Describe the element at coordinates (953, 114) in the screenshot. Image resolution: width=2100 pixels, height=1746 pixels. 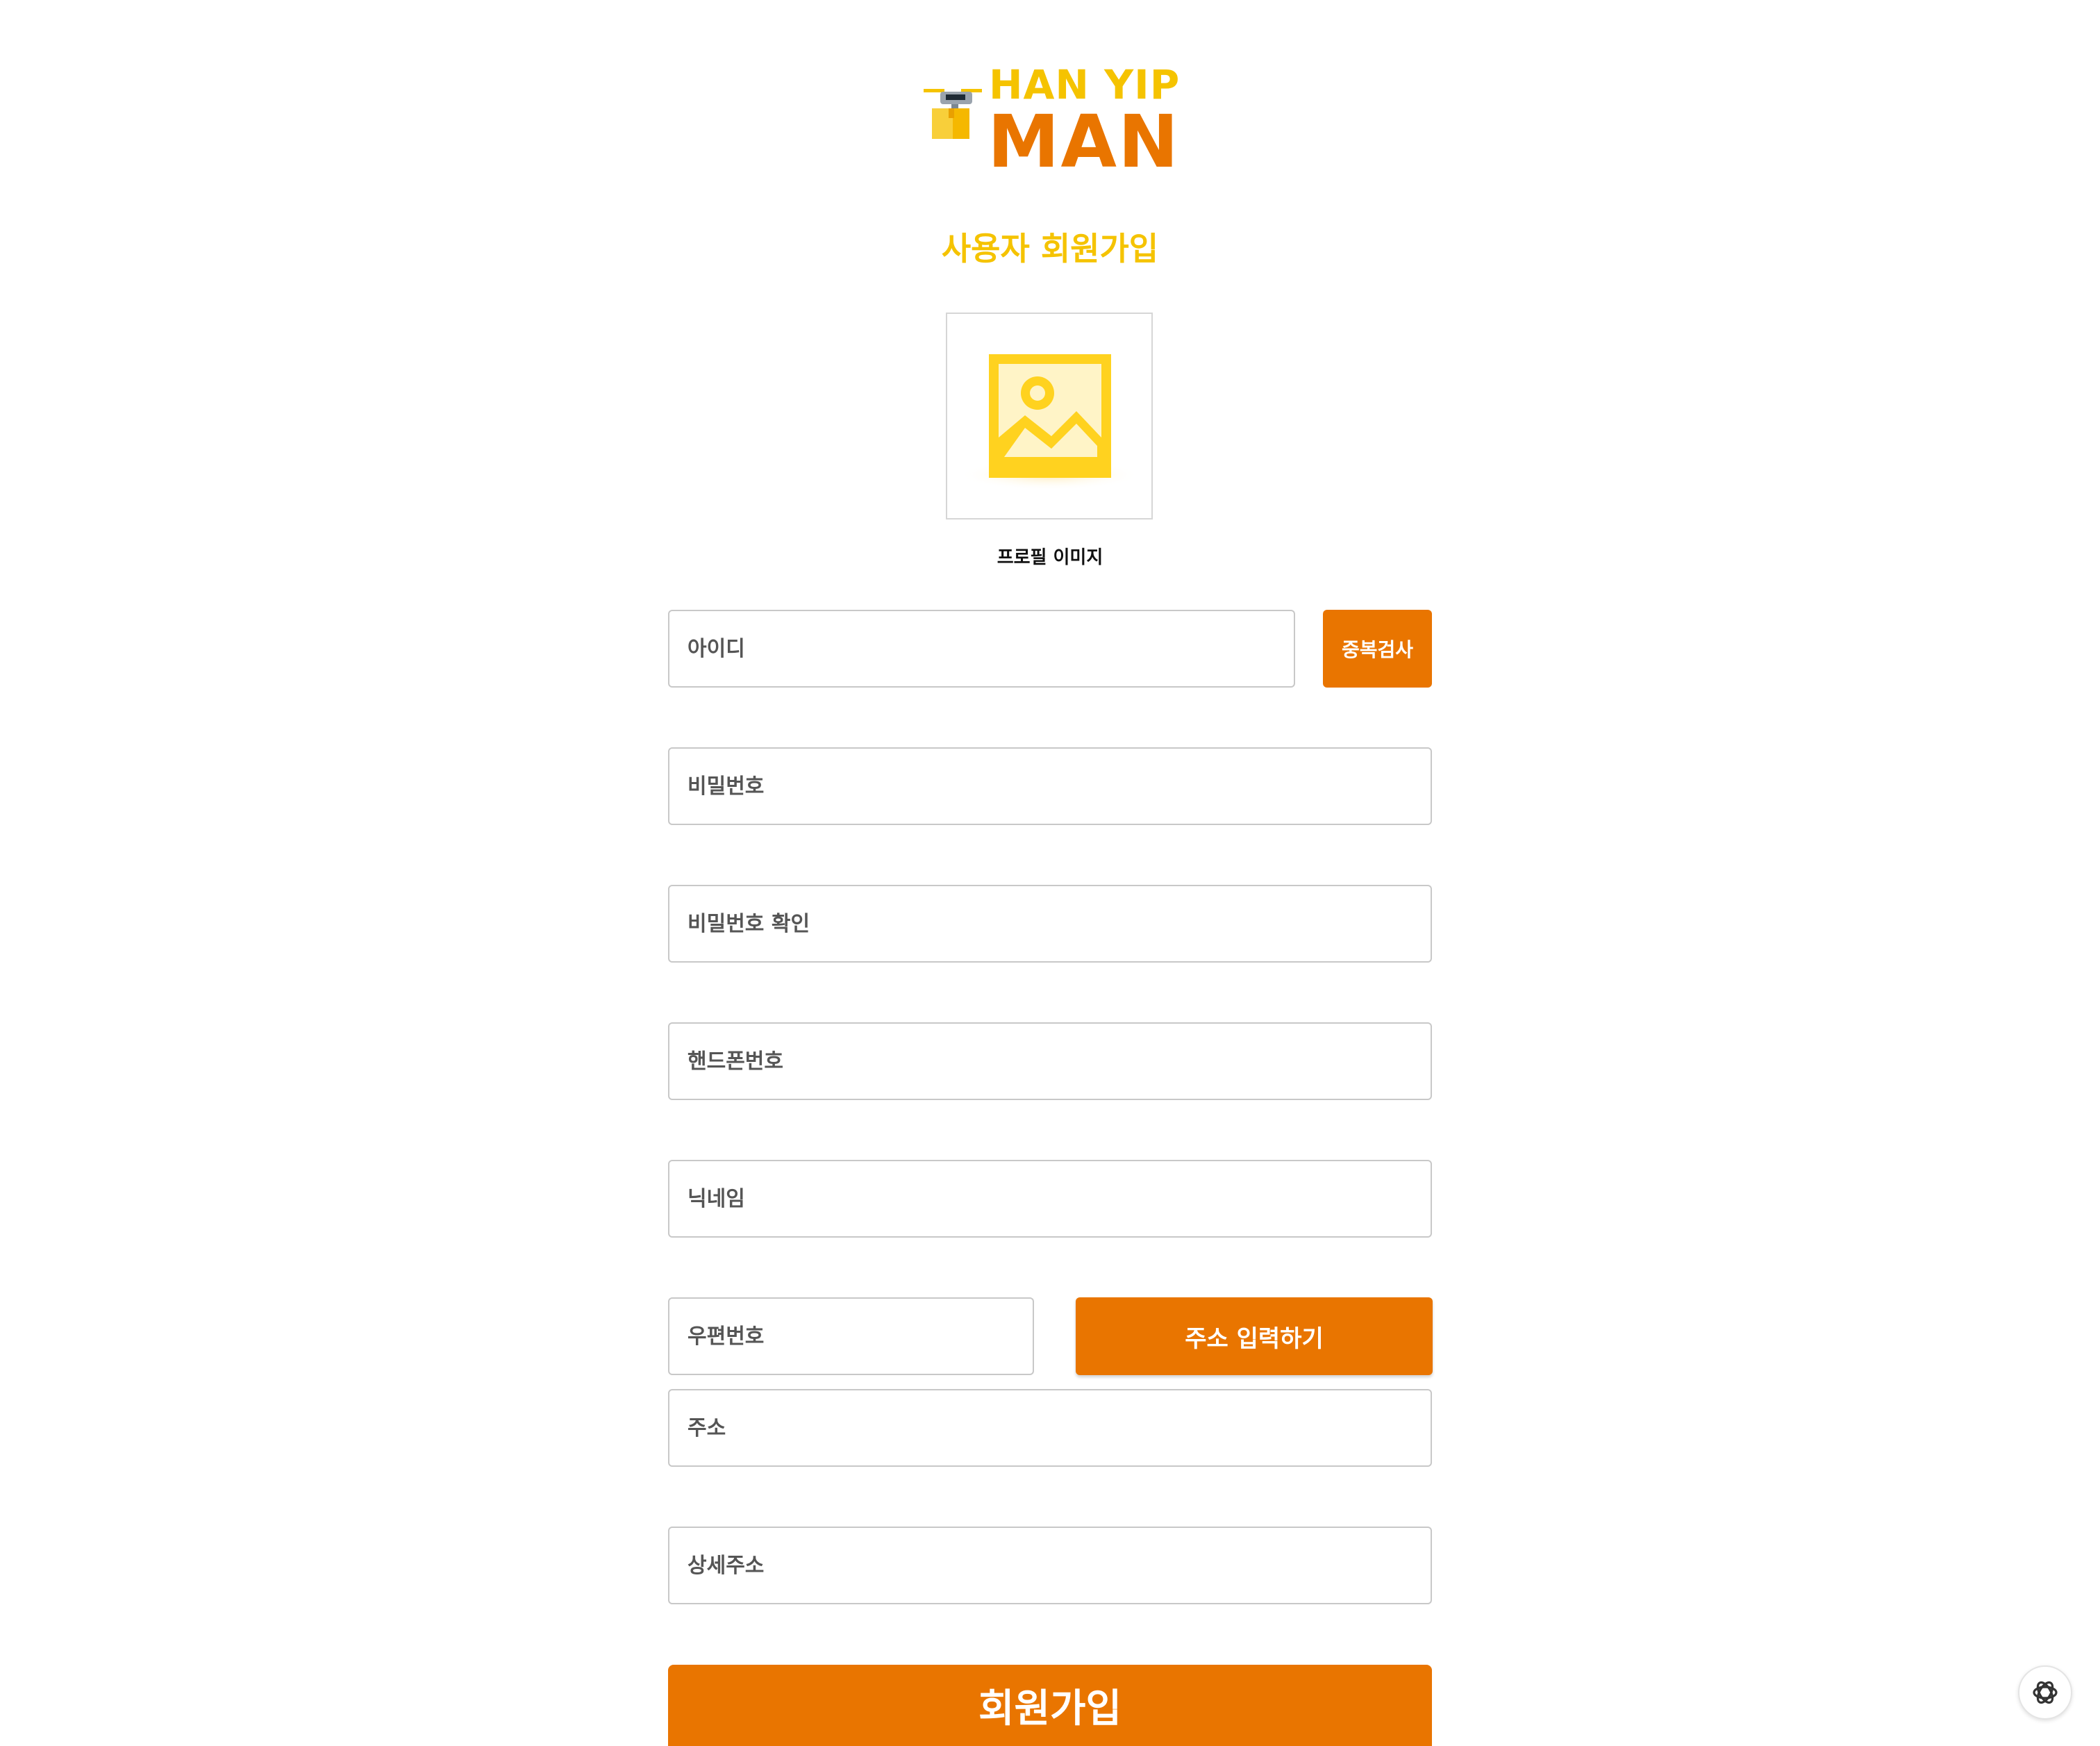
I see `drone-delivery-icon` at that location.